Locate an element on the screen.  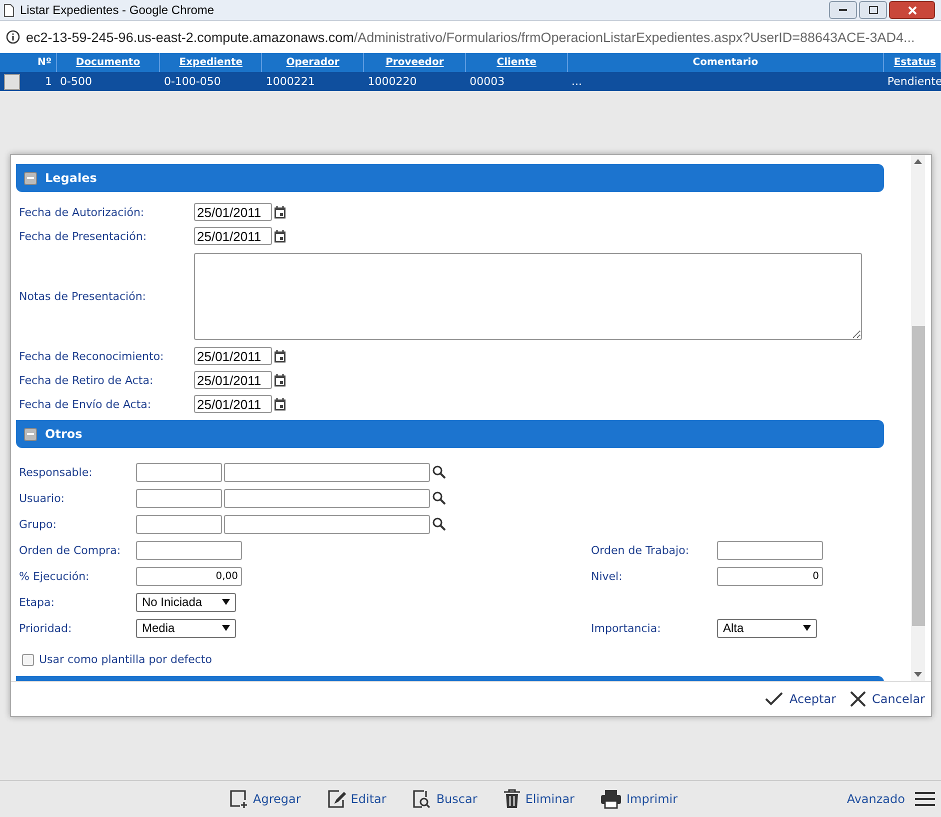
page-icon is located at coordinates (9, 10).